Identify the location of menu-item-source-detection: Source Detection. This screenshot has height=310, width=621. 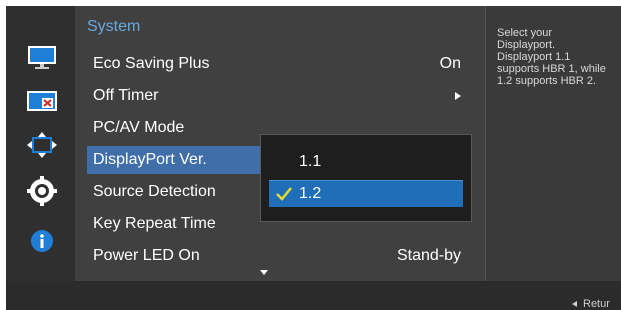
(172, 192).